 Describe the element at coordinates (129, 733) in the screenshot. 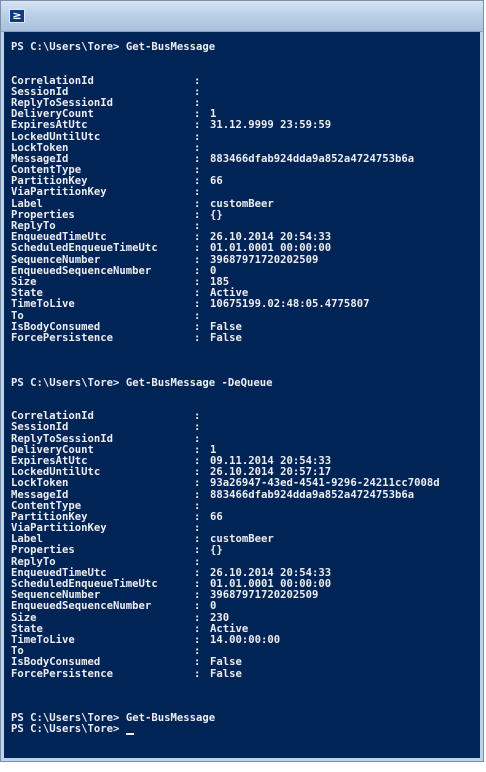

I see `text-cursor` at that location.